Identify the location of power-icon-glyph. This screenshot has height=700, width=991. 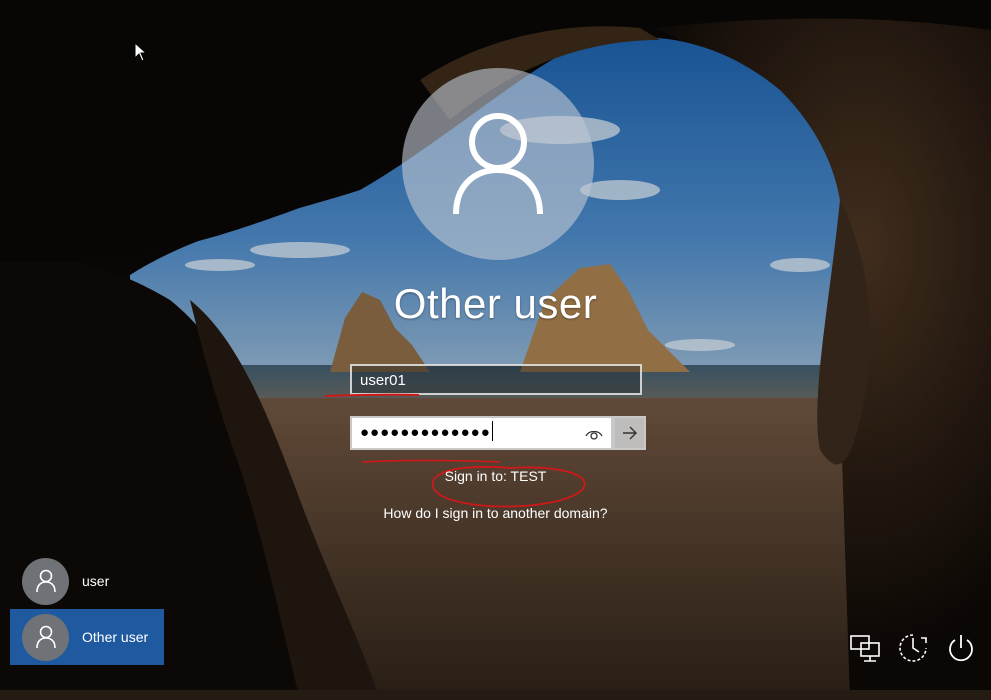
(961, 648).